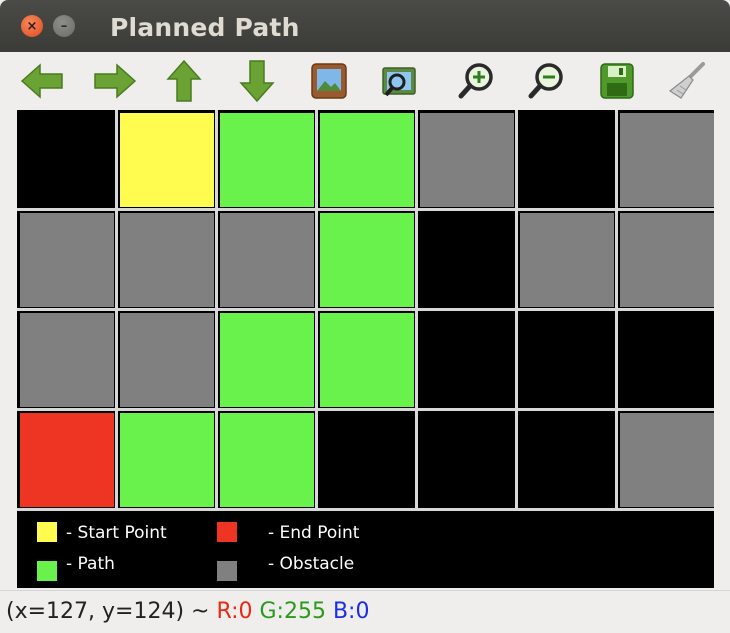  Describe the element at coordinates (111, 611) in the screenshot. I see `cursor-coordinates: (x=127, y=124) ~` at that location.